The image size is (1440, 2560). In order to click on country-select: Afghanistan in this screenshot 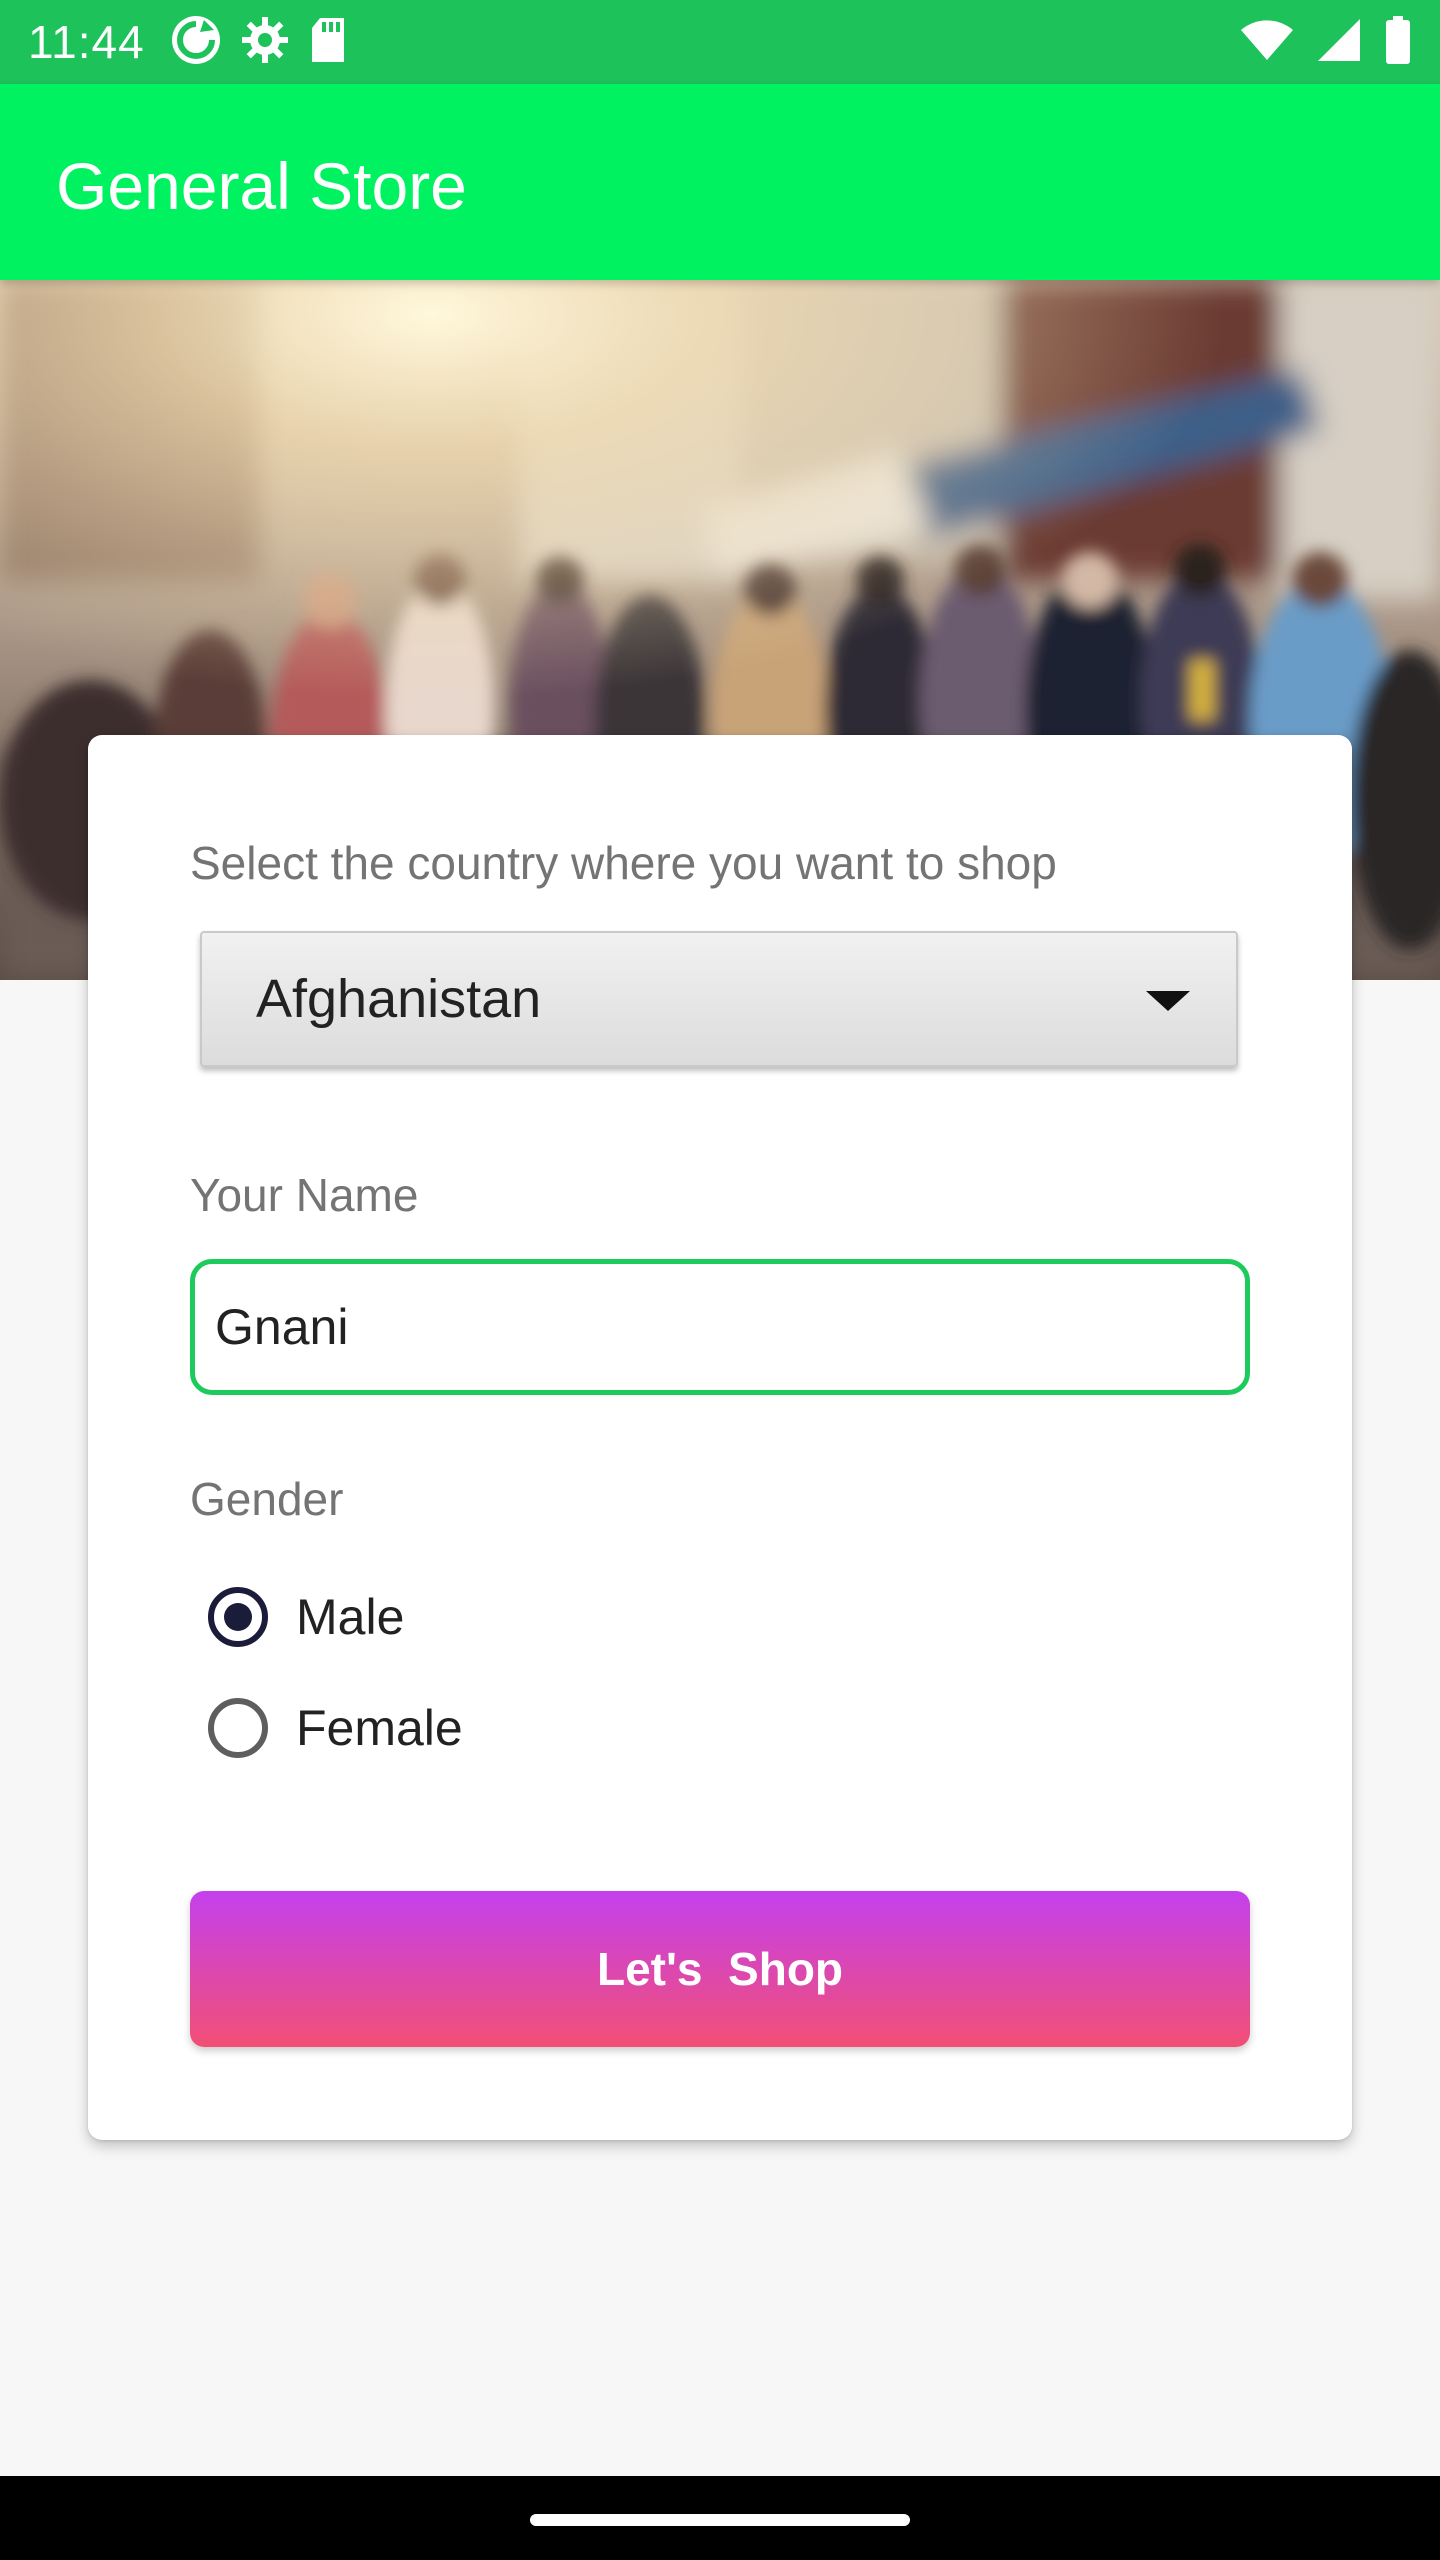, I will do `click(719, 999)`.